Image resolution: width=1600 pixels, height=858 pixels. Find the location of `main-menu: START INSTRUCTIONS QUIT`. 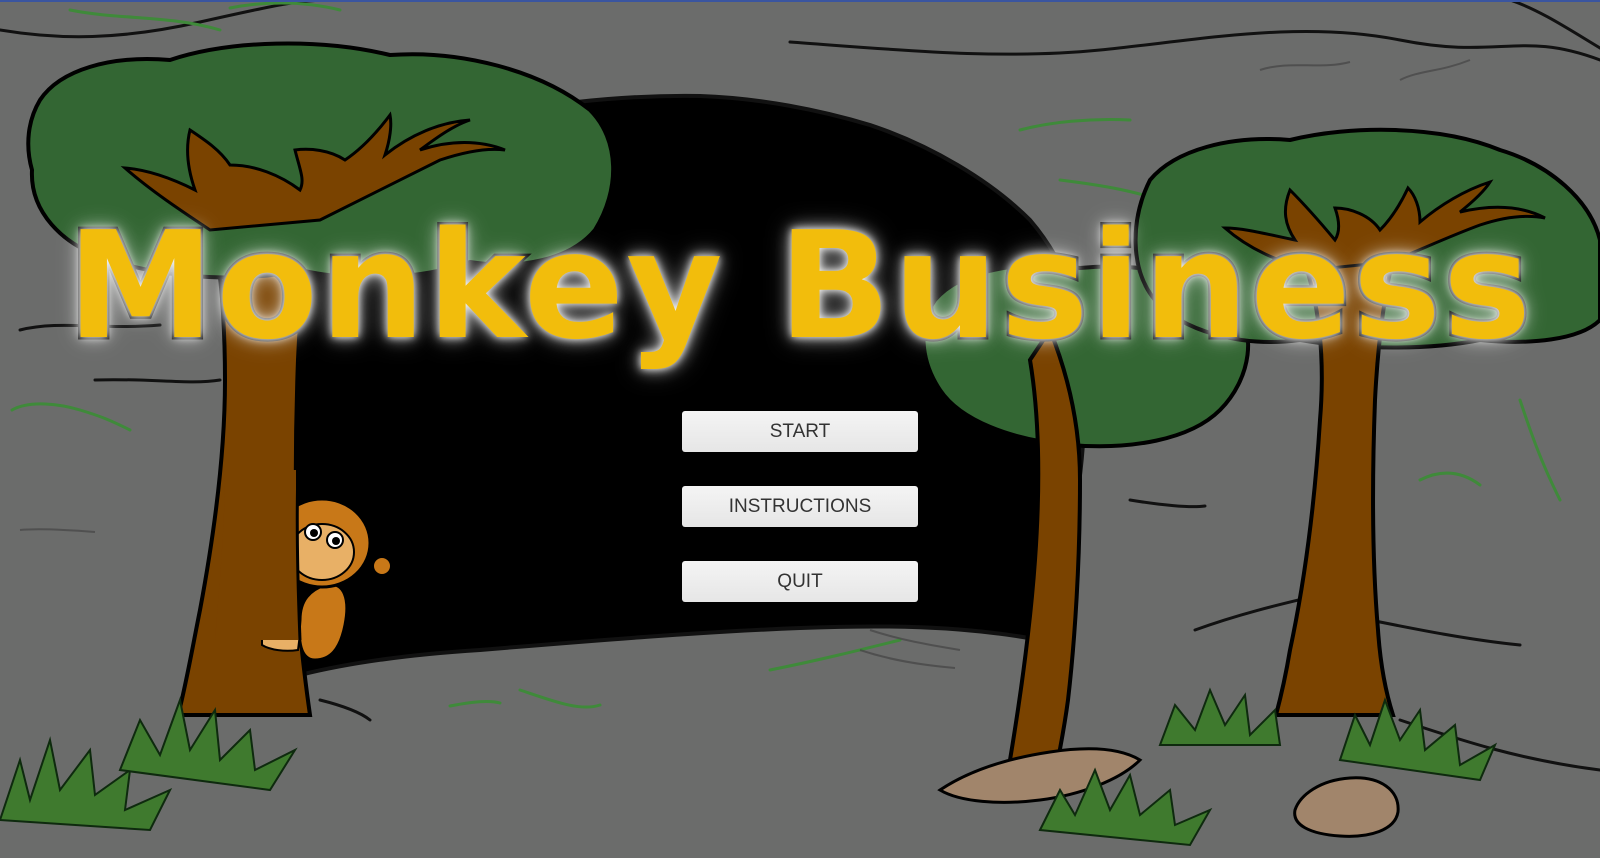

main-menu: START INSTRUCTIONS QUIT is located at coordinates (800, 523).